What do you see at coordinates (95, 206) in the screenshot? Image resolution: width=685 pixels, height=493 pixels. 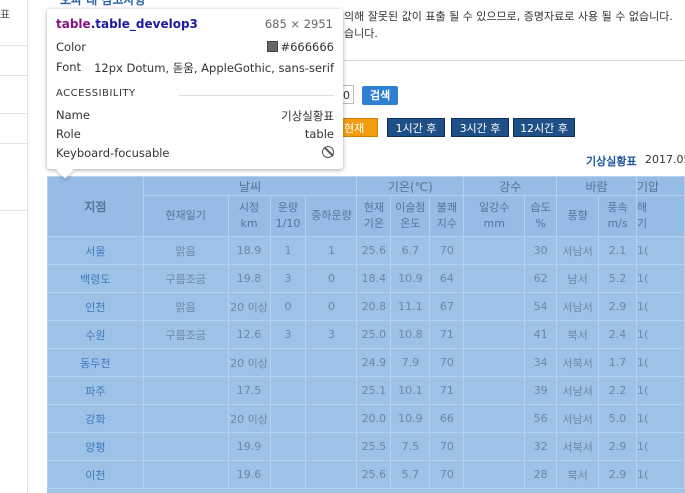 I see `station-header: 지점` at bounding box center [95, 206].